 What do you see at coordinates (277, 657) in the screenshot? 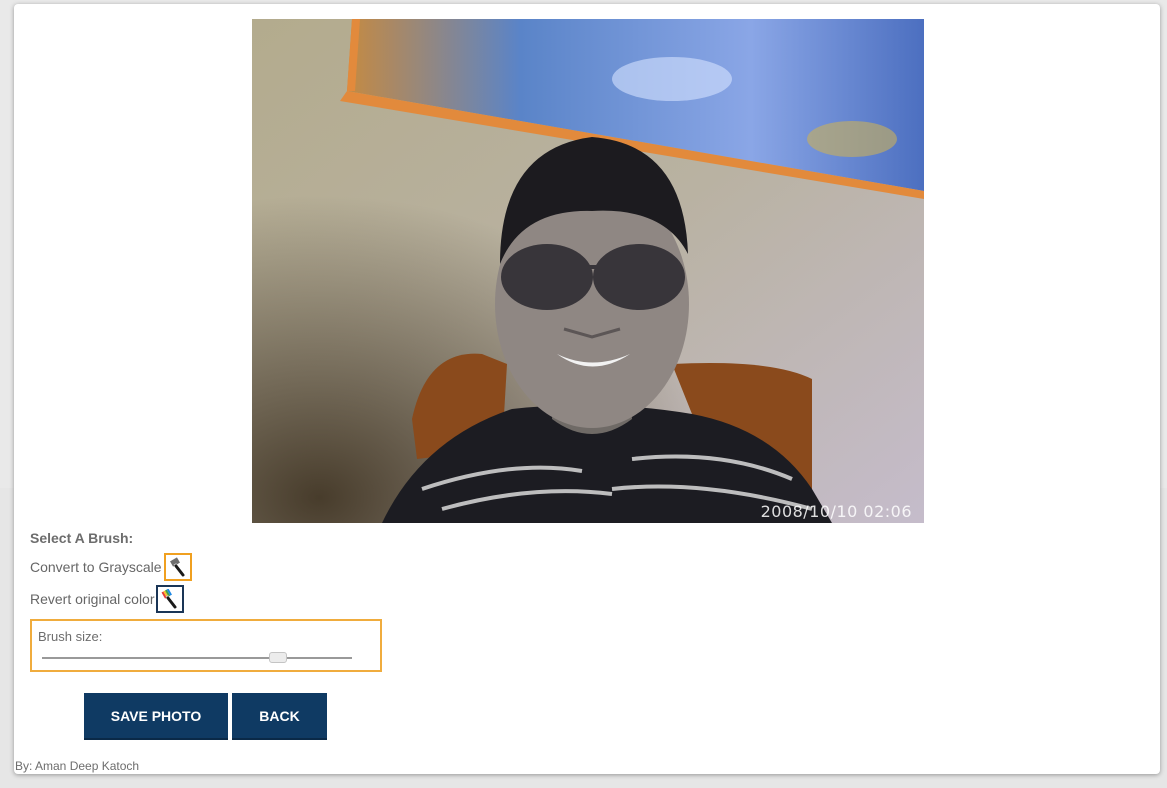
I see `brush-size-slider-handle` at bounding box center [277, 657].